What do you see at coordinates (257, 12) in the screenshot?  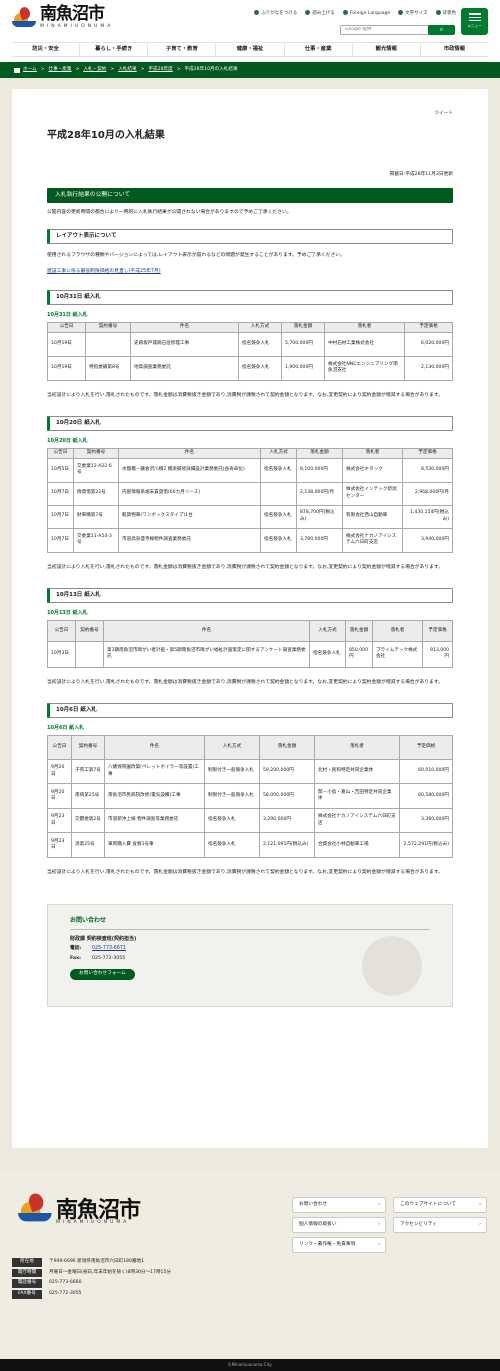 I see `book-icon` at bounding box center [257, 12].